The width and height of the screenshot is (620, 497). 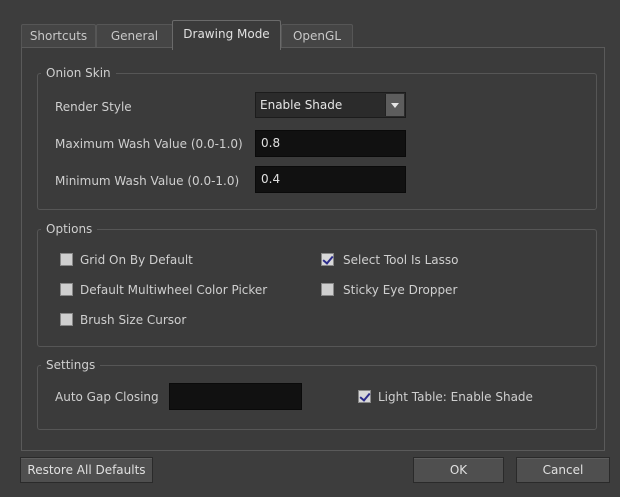 What do you see at coordinates (147, 181) in the screenshot?
I see `min-wash-label: Minimum Wash Value (0.0-1.0)` at bounding box center [147, 181].